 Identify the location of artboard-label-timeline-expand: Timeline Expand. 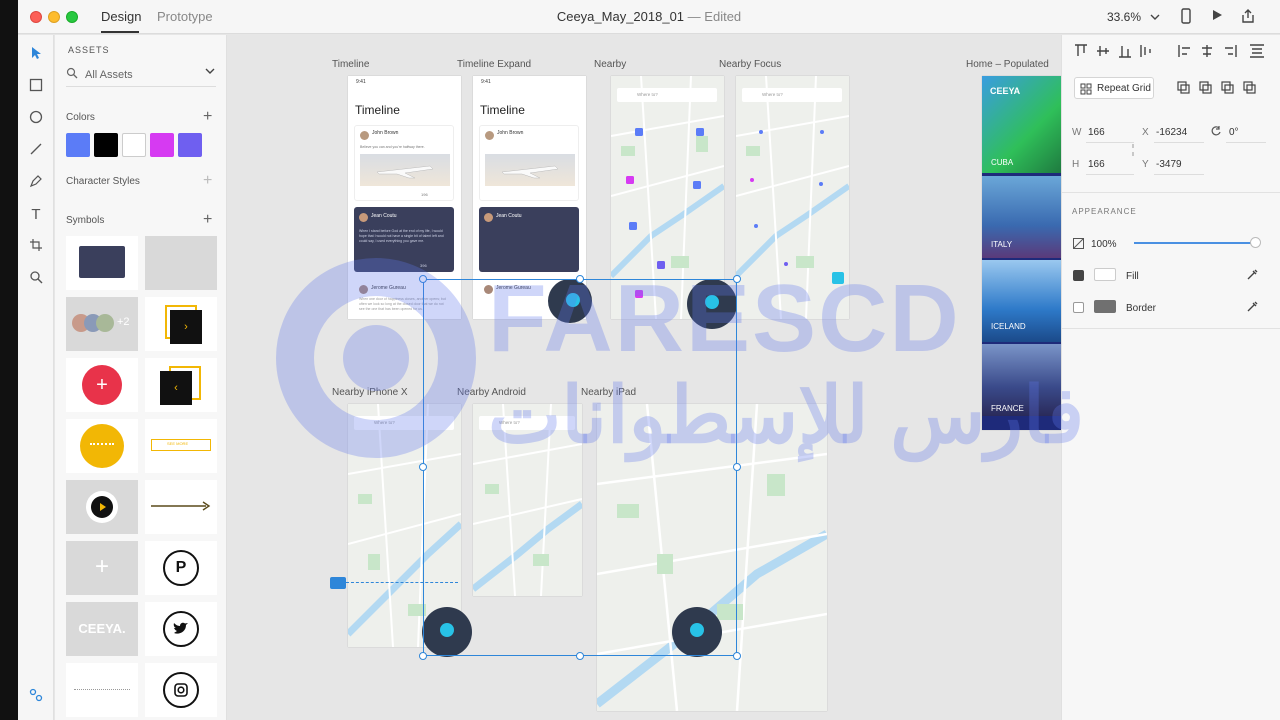
(494, 64).